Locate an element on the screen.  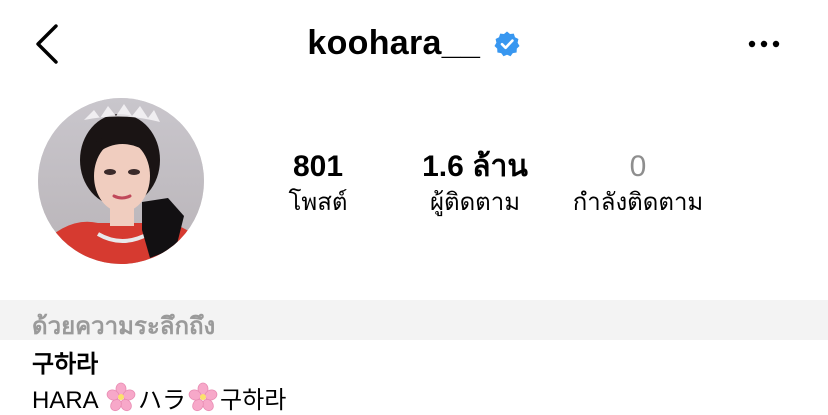
bio-text-part: HARA is located at coordinates (68, 400).